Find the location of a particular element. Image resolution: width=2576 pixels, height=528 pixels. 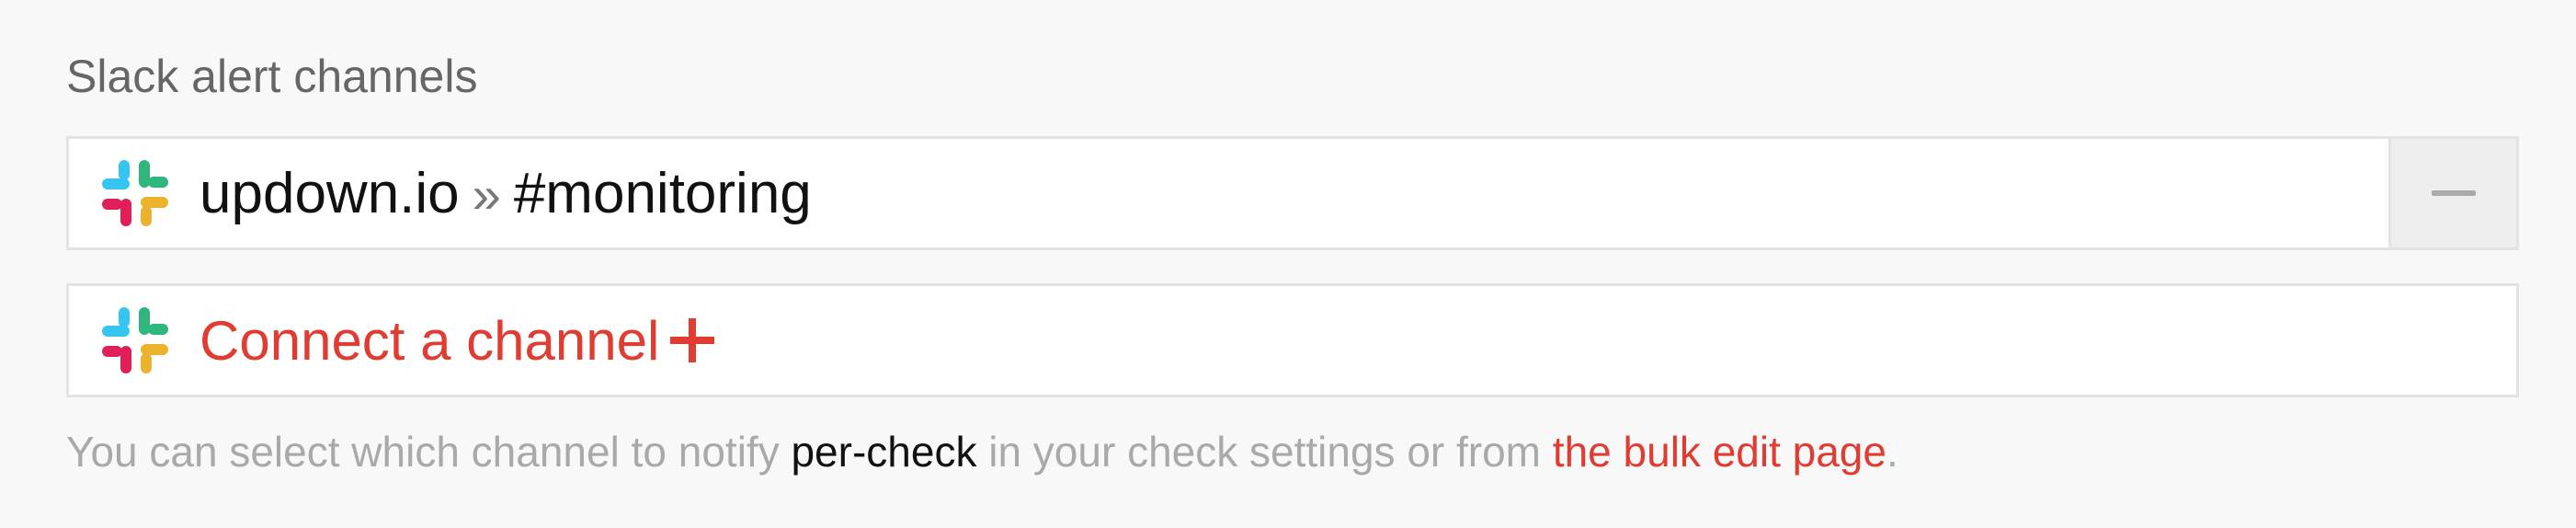

minus-icon is located at coordinates (2454, 193).